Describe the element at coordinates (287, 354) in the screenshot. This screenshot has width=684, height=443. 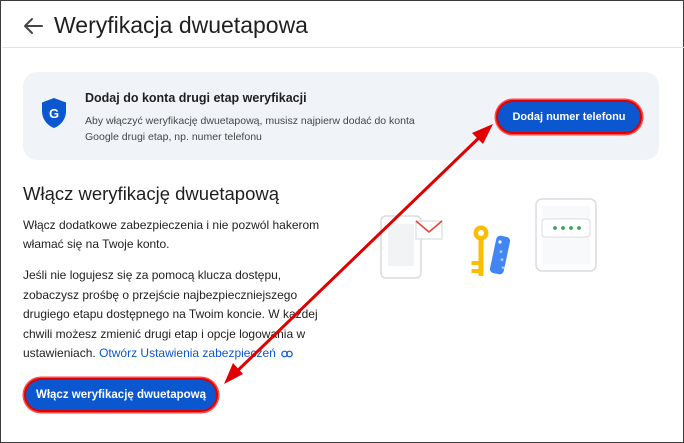
I see `link-icon` at that location.